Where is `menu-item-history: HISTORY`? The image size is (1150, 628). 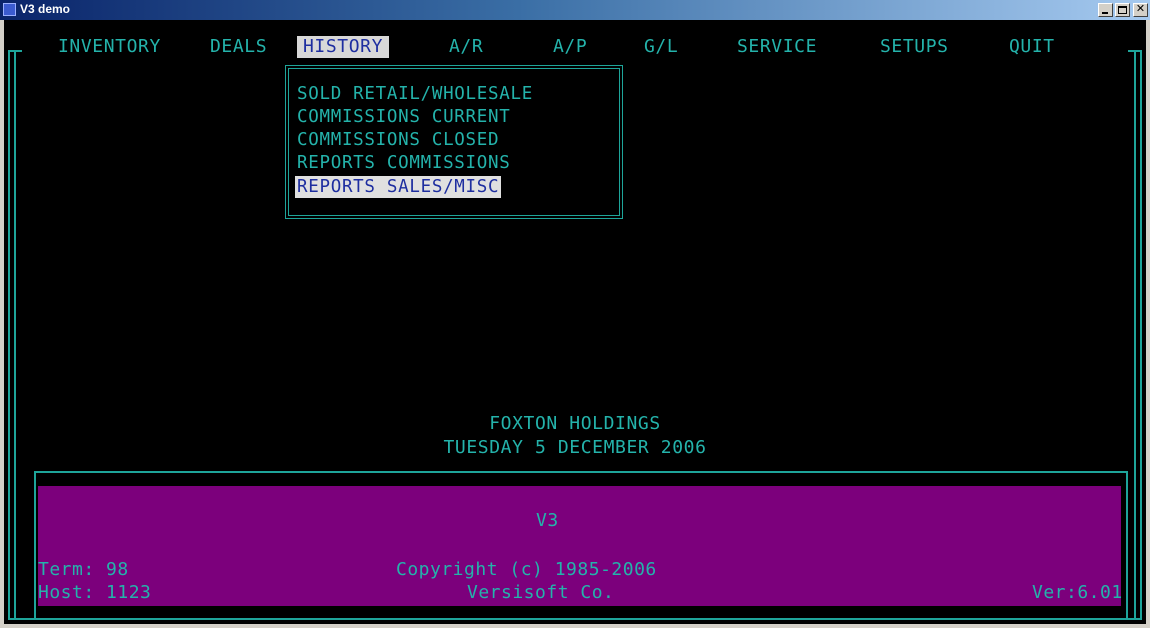 menu-item-history: HISTORY is located at coordinates (343, 47).